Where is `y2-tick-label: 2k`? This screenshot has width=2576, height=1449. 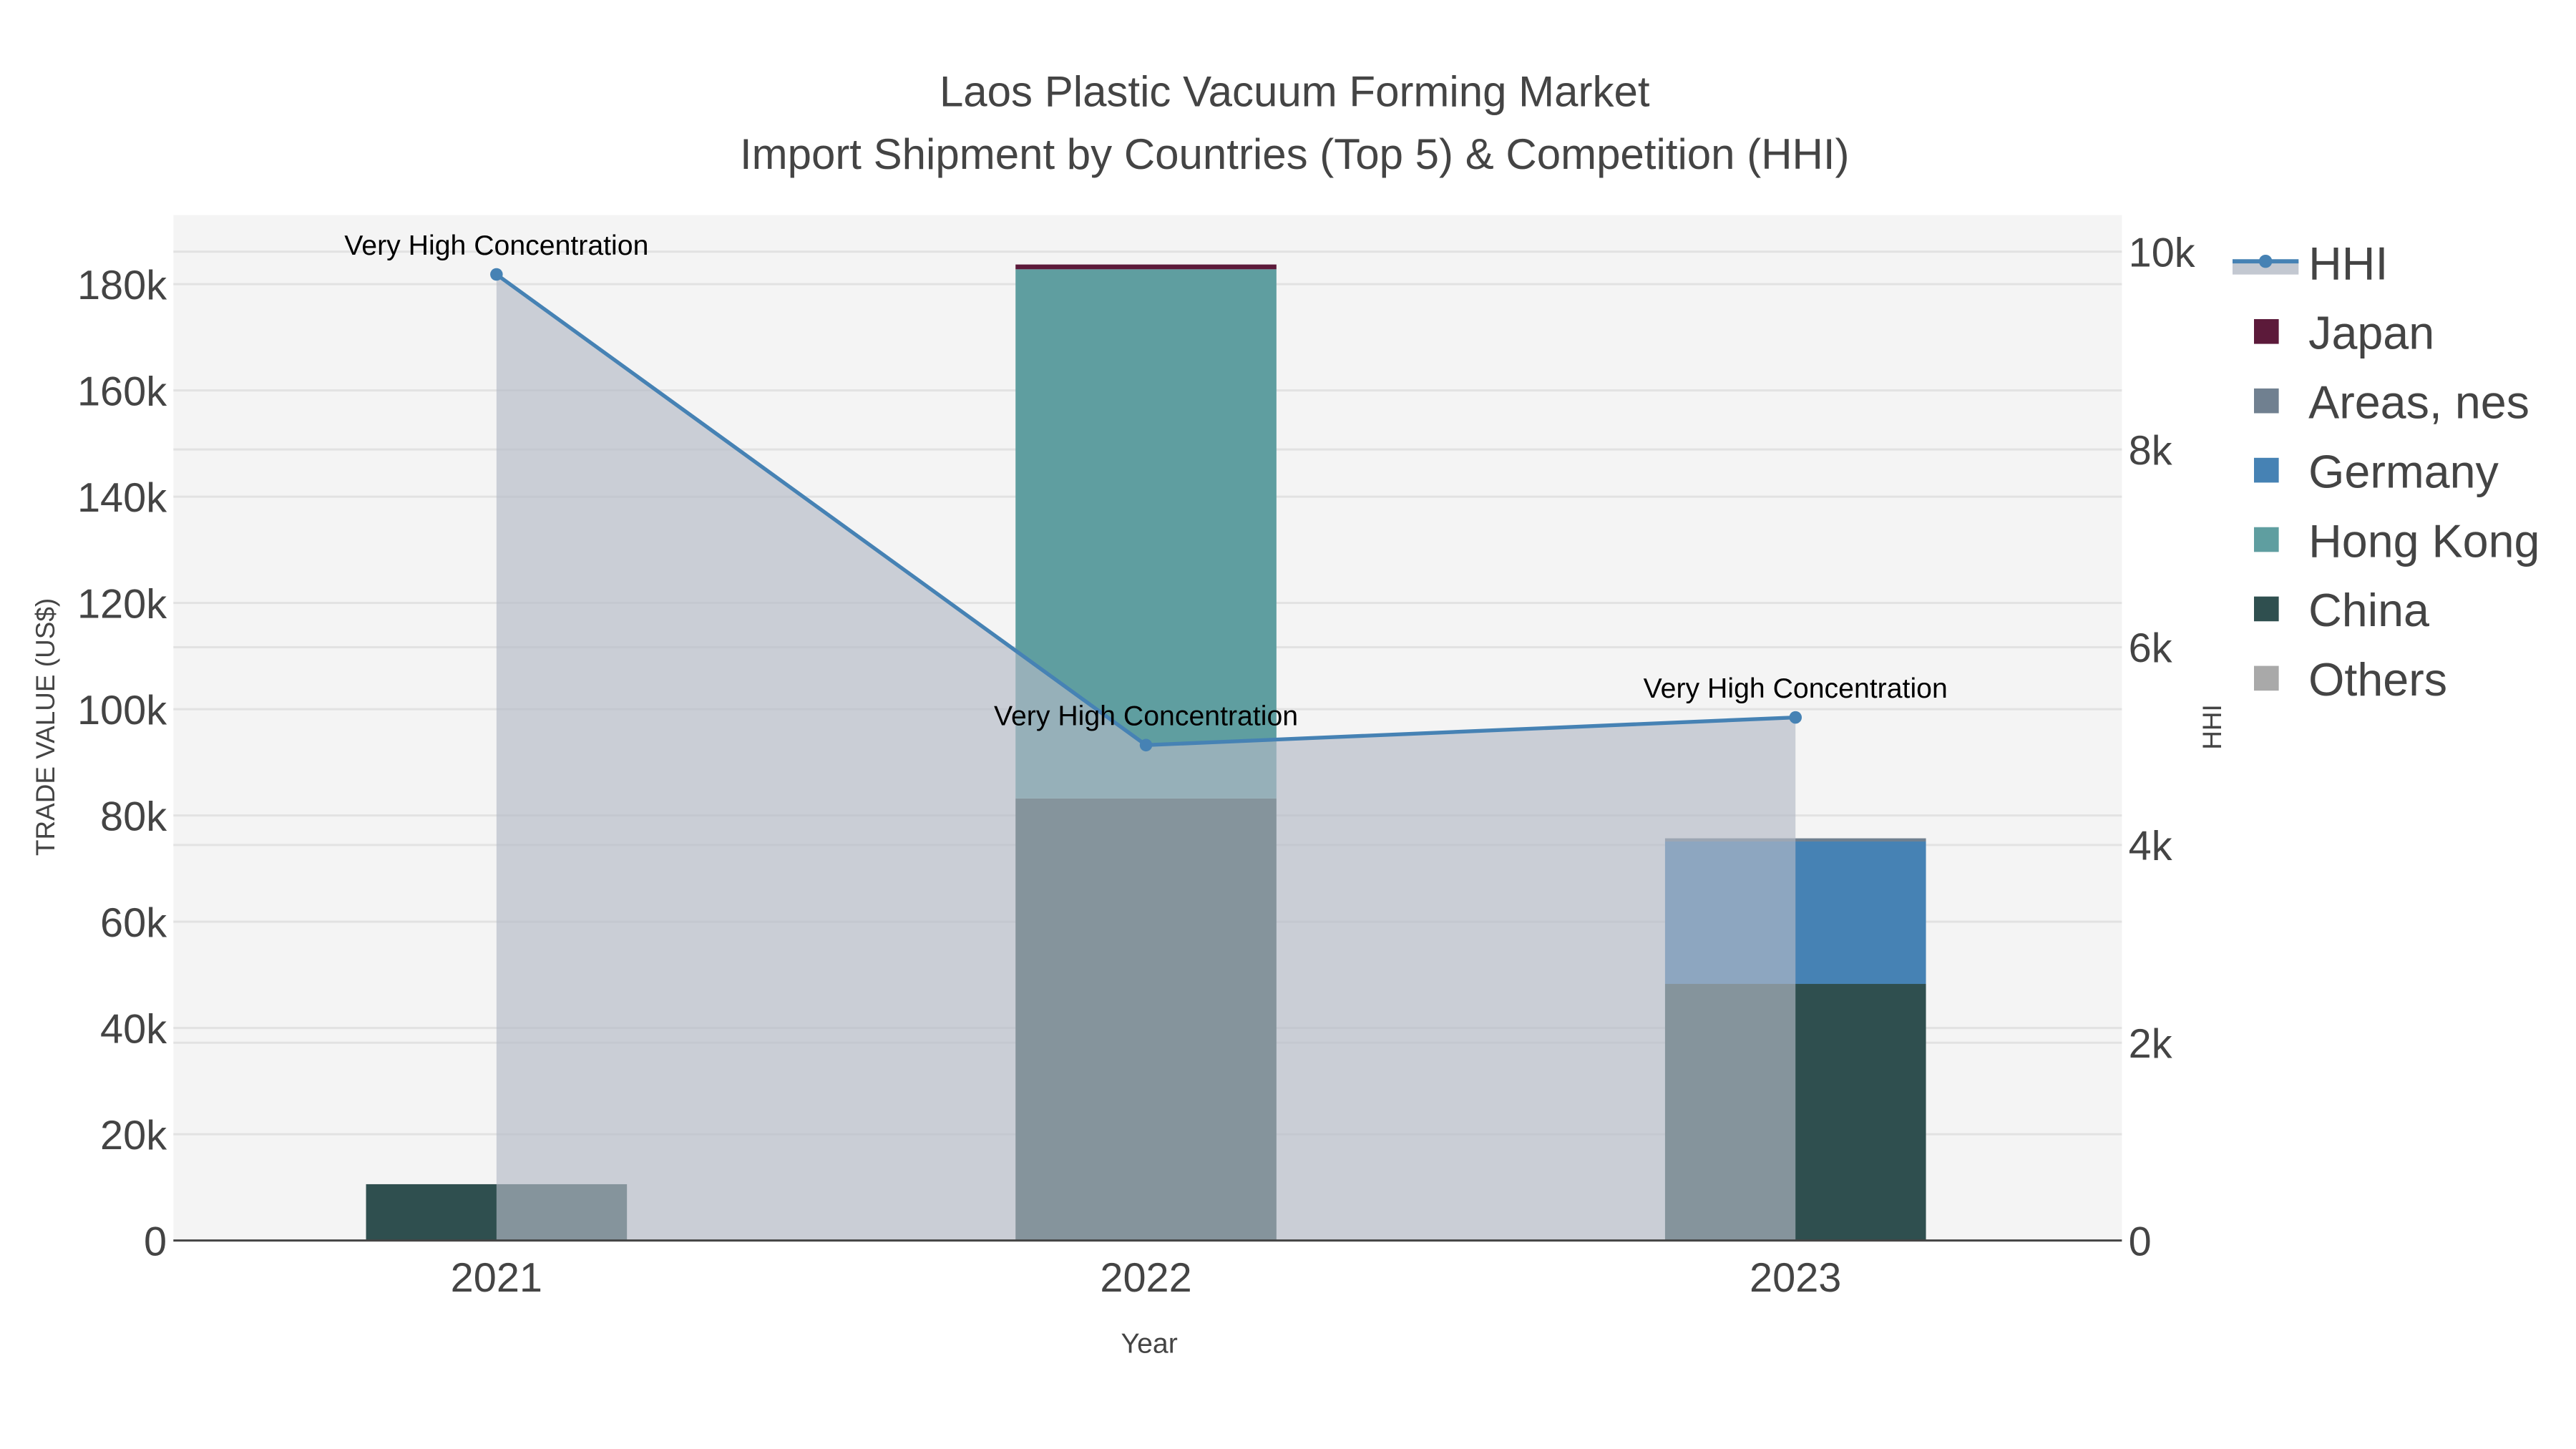 y2-tick-label: 2k is located at coordinates (2150, 1044).